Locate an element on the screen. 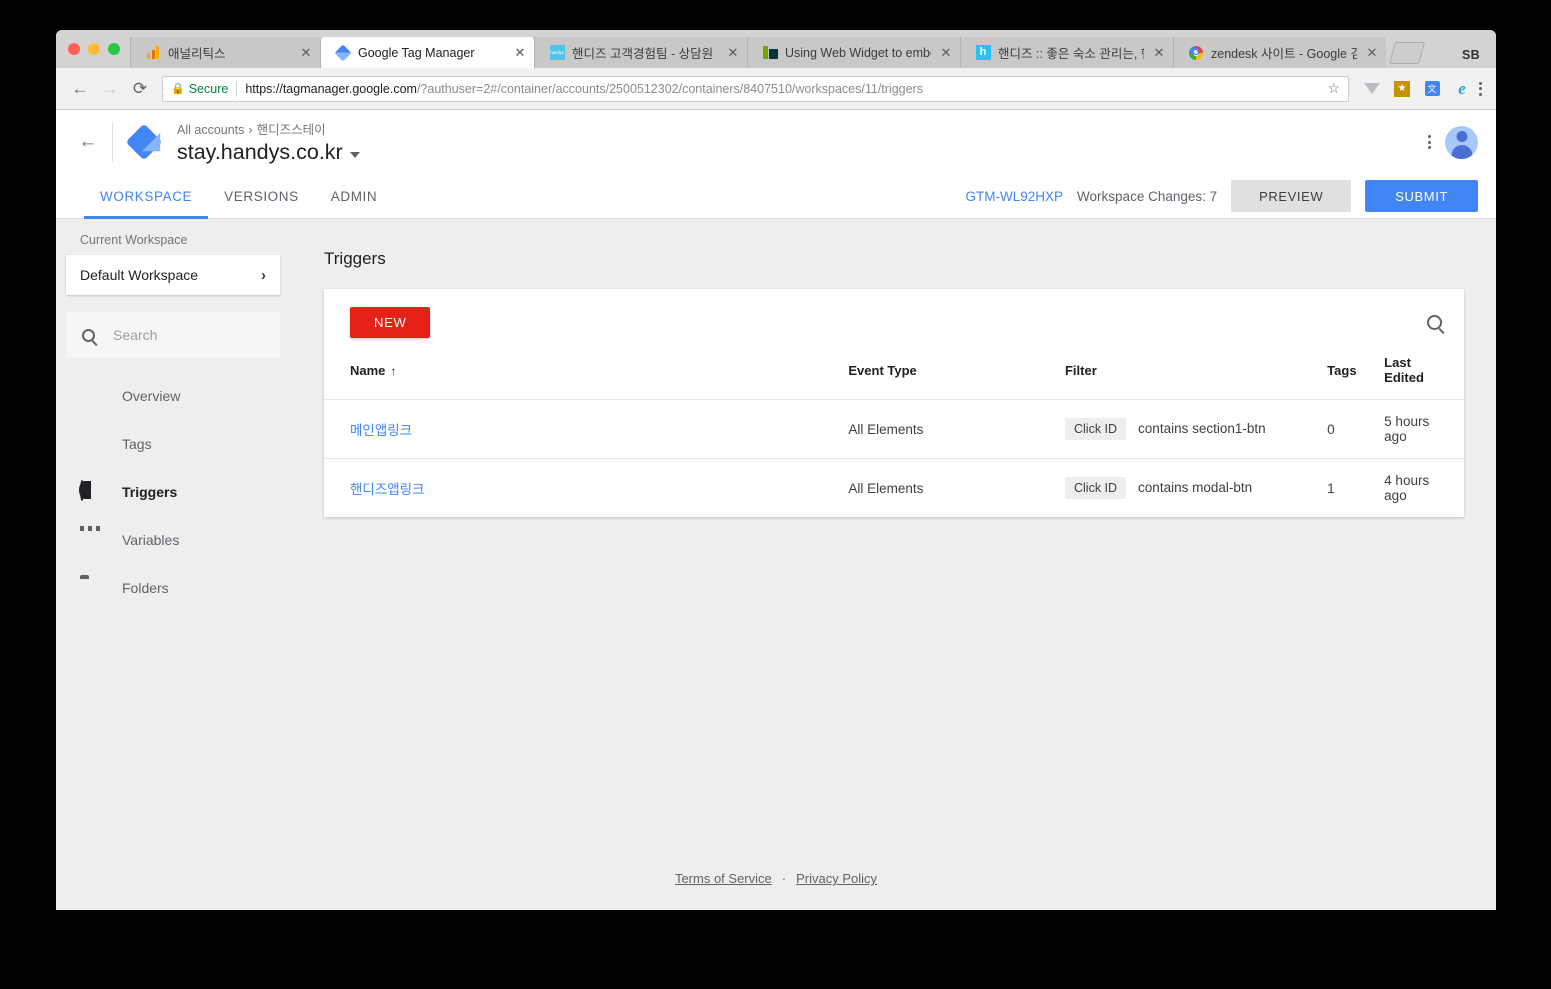 The width and height of the screenshot is (1551, 989). column-label: Name is located at coordinates (368, 370).